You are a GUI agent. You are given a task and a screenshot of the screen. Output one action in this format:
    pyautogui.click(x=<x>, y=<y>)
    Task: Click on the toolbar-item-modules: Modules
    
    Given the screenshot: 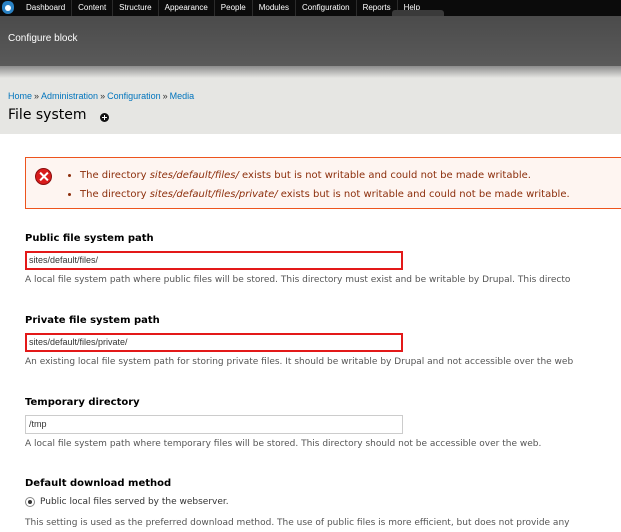 What is the action you would take?
    pyautogui.click(x=273, y=8)
    